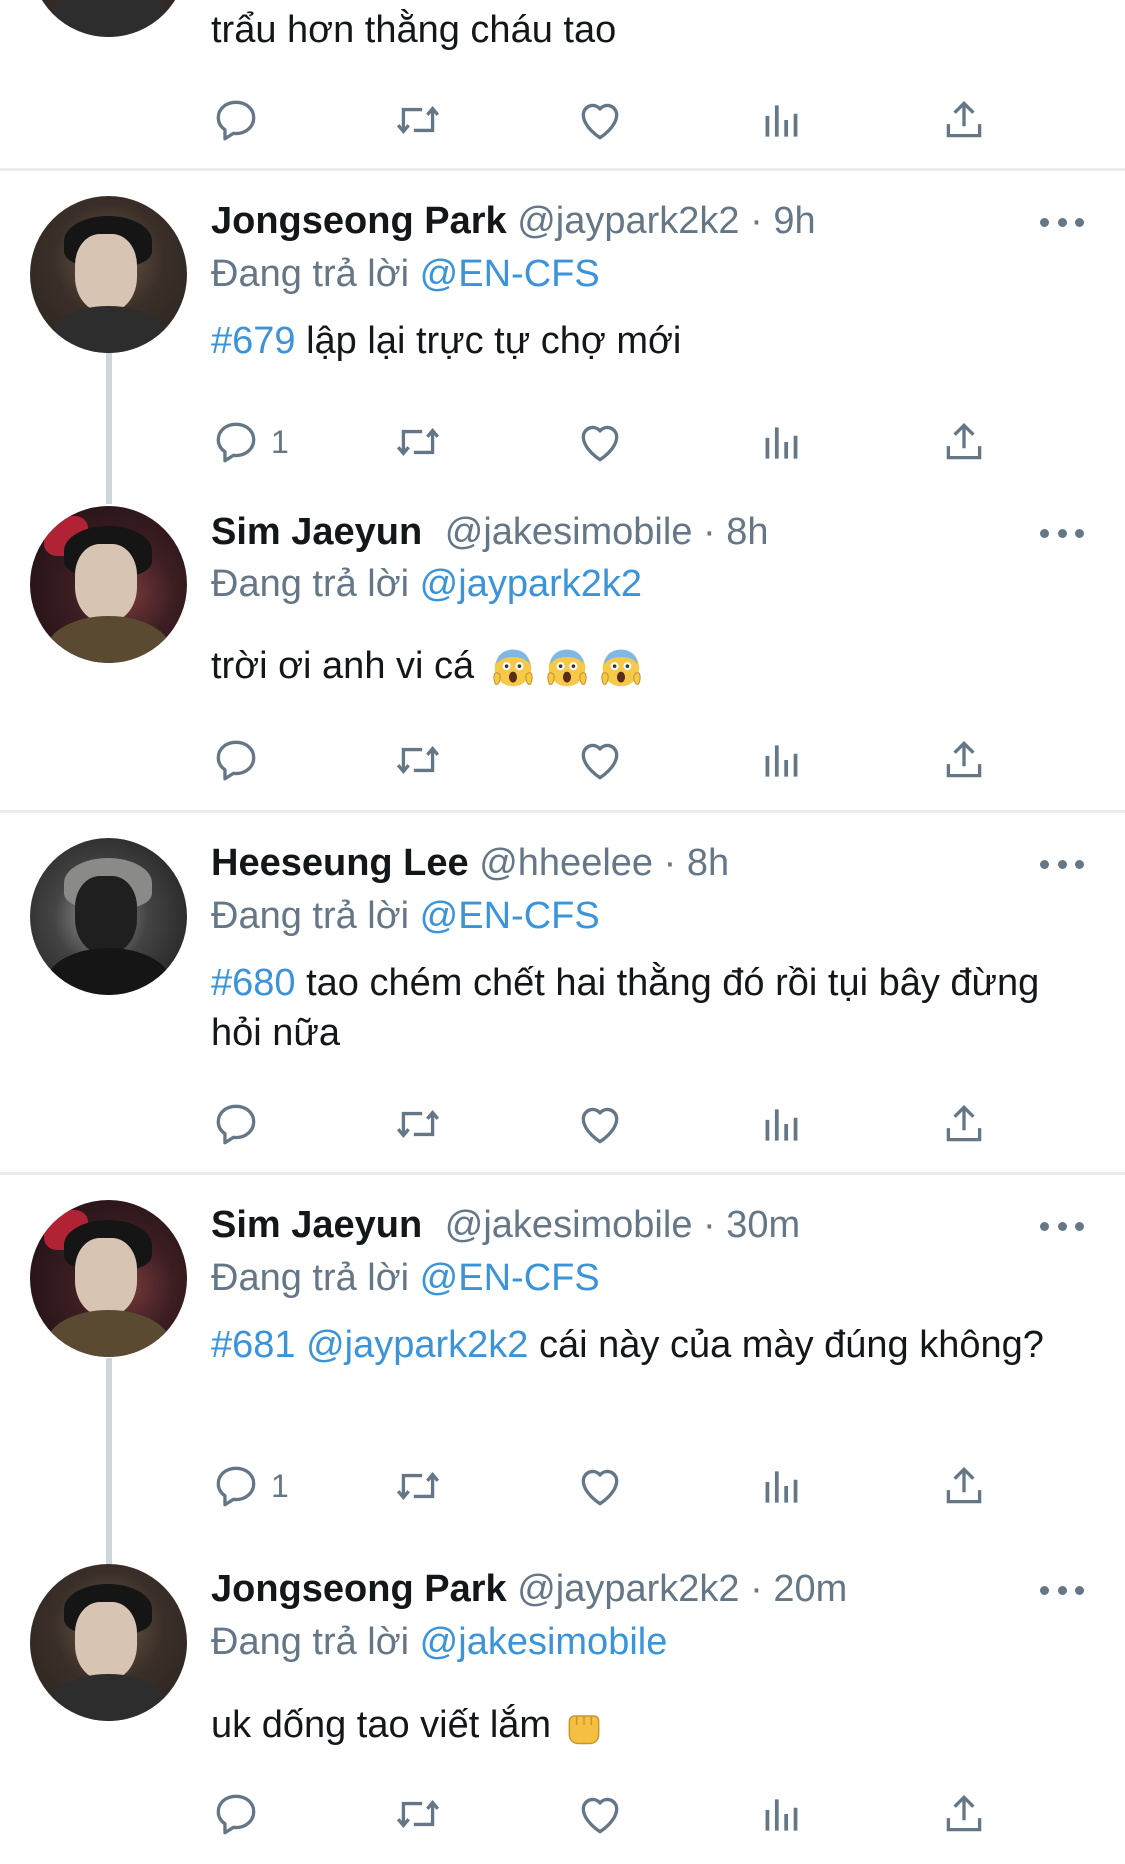 The image size is (1125, 1864). Describe the element at coordinates (651, 1725) in the screenshot. I see `tweet-text: uk dống tao viết lắm` at that location.